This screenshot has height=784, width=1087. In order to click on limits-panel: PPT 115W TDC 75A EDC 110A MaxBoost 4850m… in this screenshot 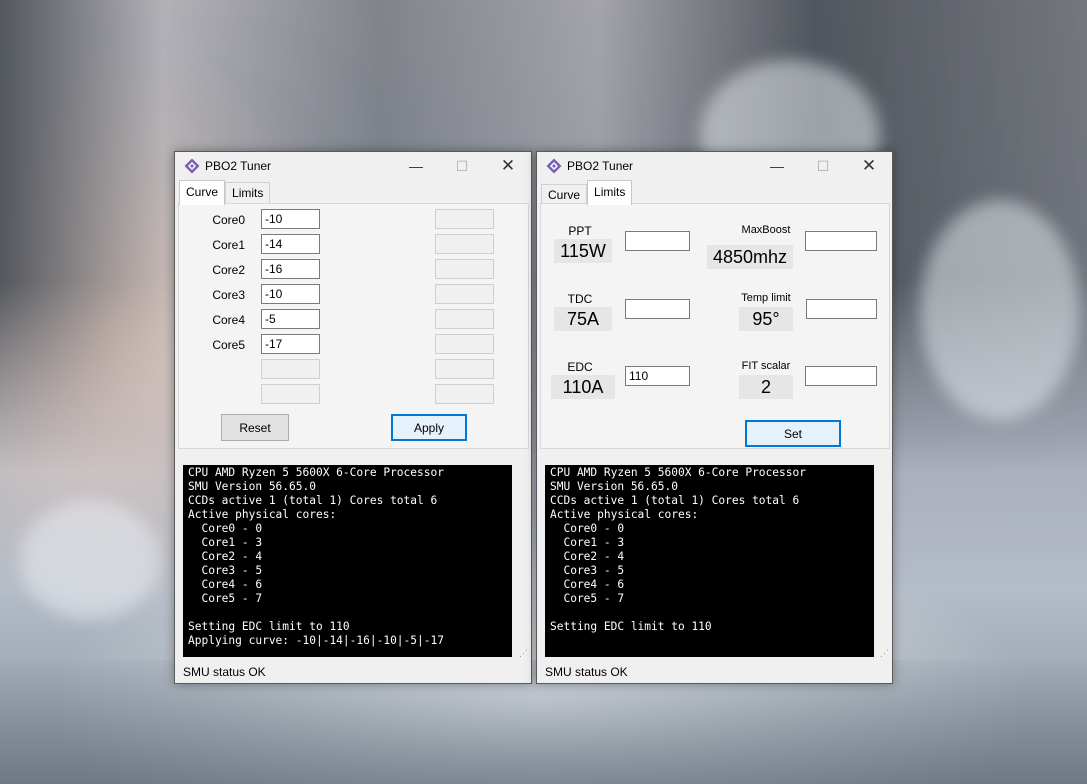, I will do `click(715, 326)`.